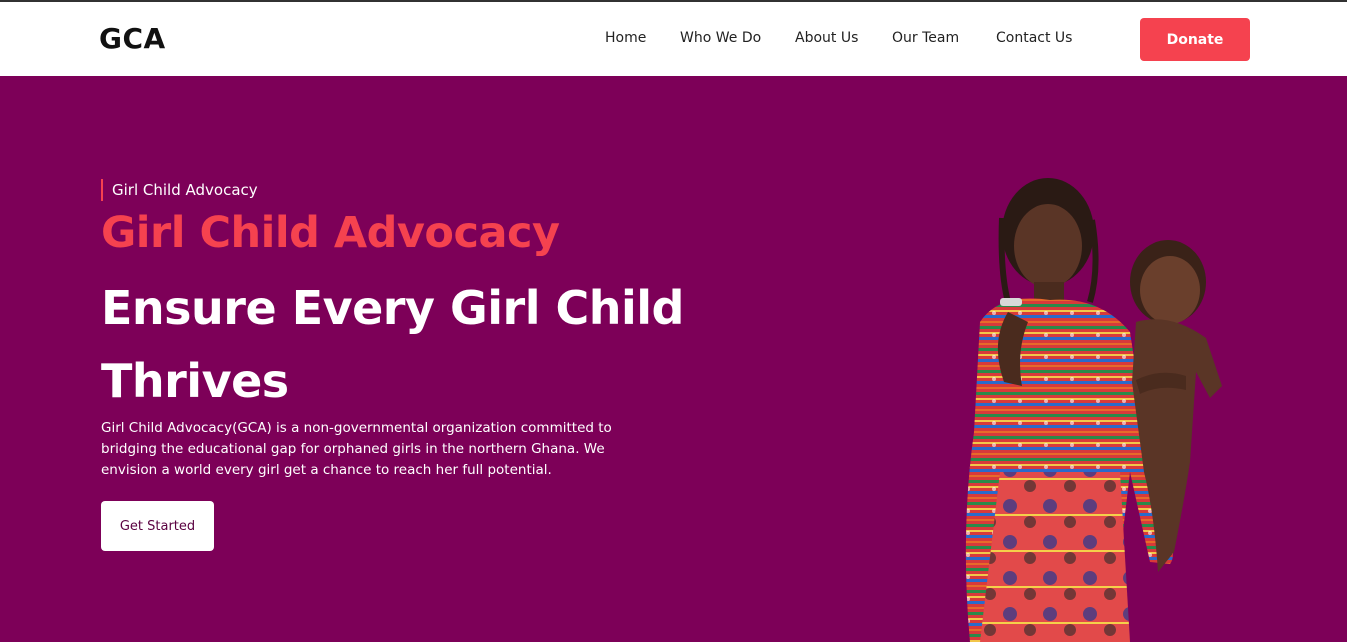  I want to click on nav-link-home: Home, so click(625, 38).